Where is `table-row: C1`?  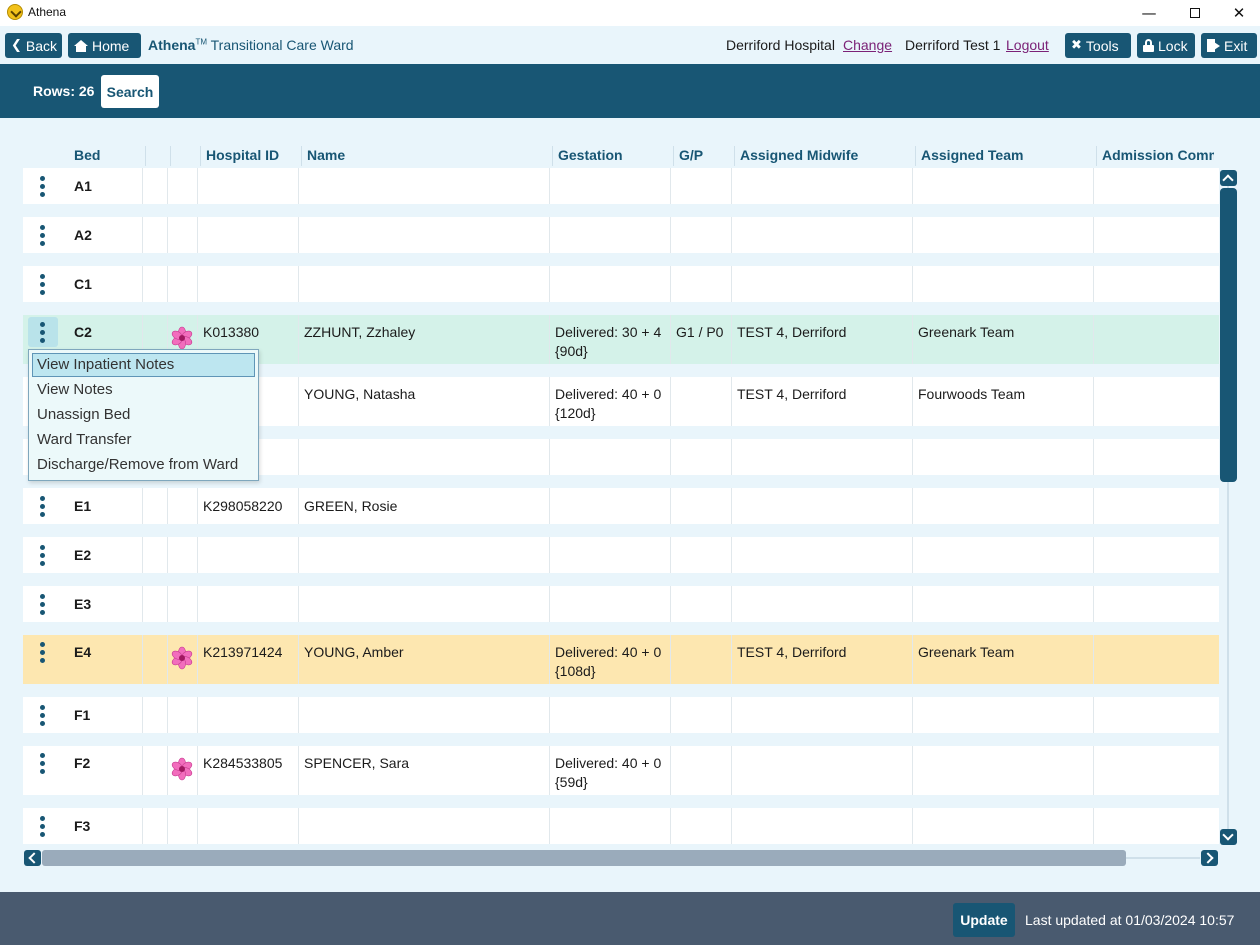 table-row: C1 is located at coordinates (621, 284).